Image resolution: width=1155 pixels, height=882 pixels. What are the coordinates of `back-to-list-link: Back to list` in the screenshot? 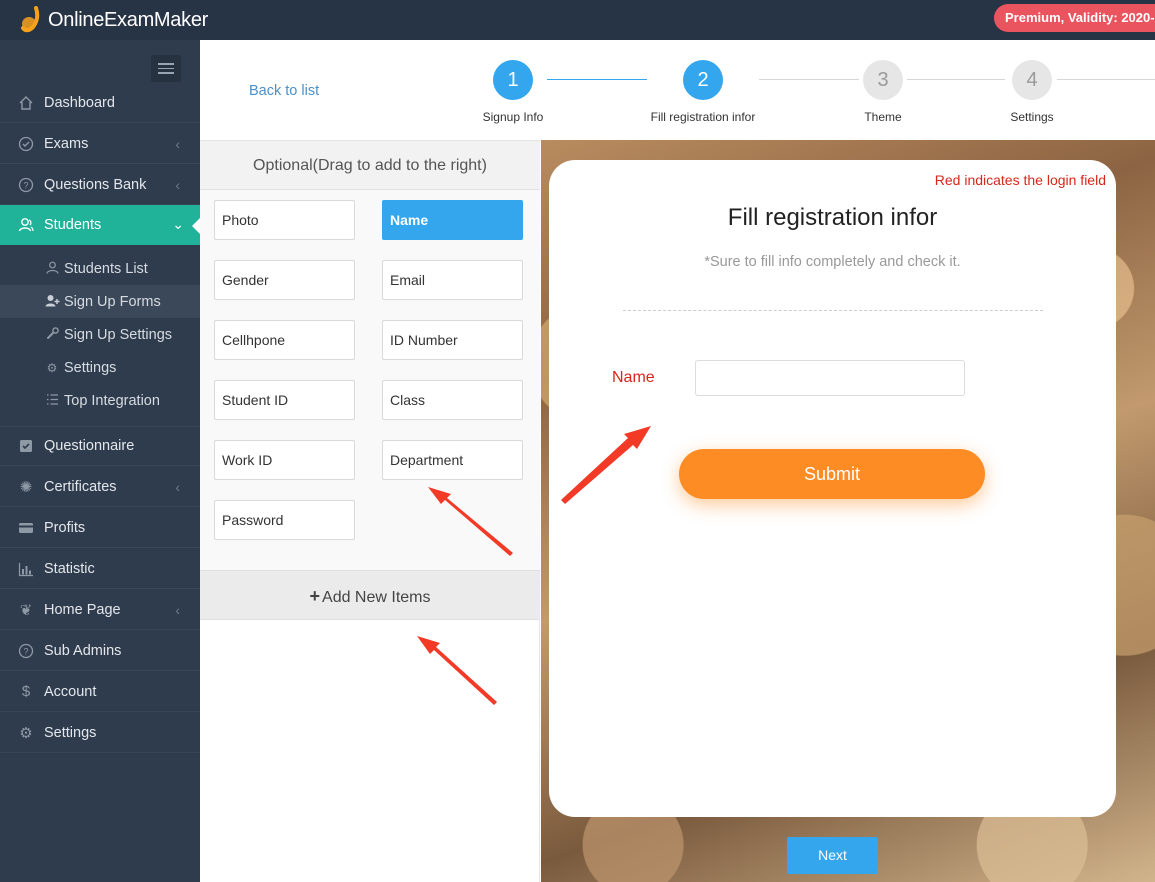 It's located at (284, 91).